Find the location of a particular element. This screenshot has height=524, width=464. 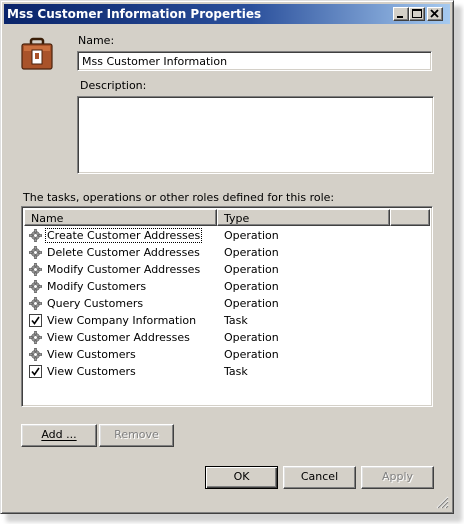

name-field: Mss Customer Information is located at coordinates (254, 61).